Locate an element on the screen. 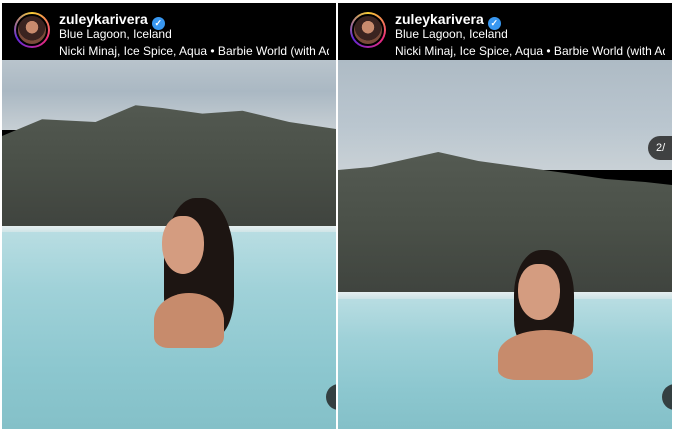 The image size is (675, 434). page-indicator: 2/ is located at coordinates (660, 148).